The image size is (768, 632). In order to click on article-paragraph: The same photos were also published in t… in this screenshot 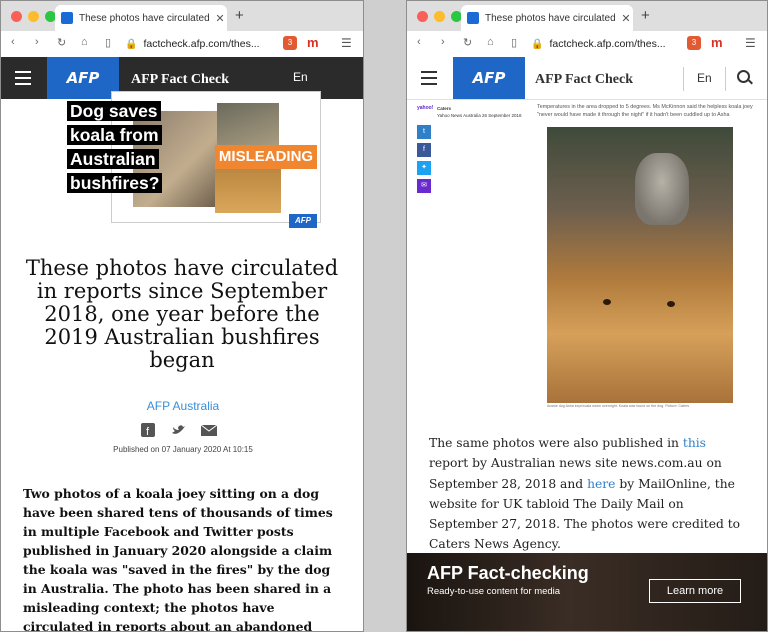, I will do `click(589, 494)`.